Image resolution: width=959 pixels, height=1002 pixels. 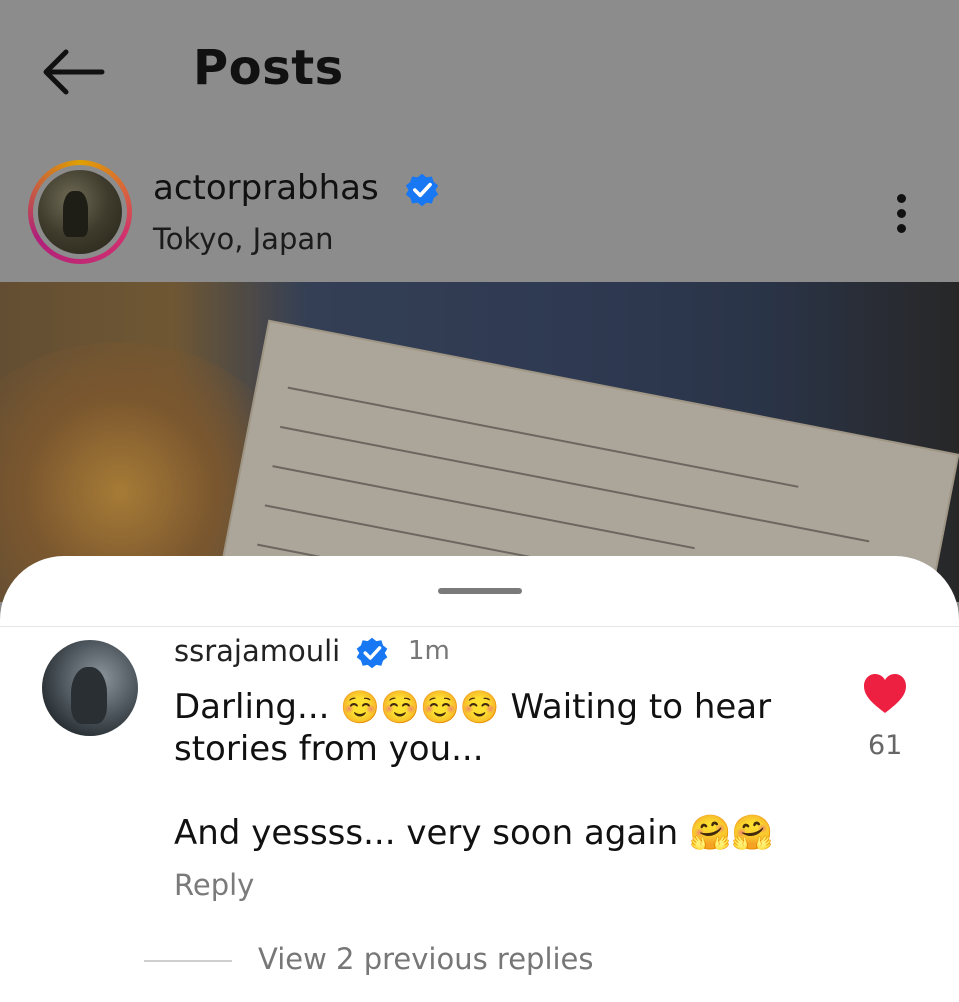 I want to click on comment-text-second: And yessss... very soon again 🤗🤗, so click(x=474, y=833).